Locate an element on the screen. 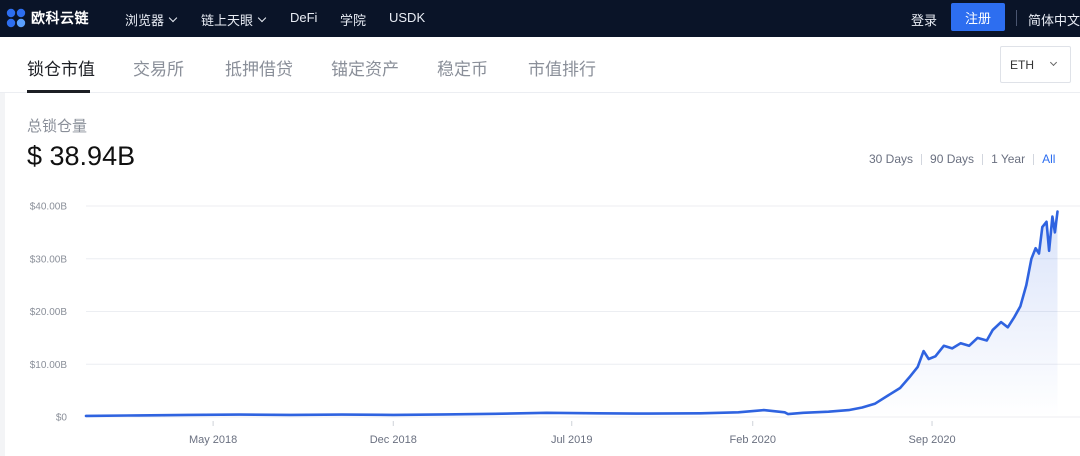 The width and height of the screenshot is (1080, 456). x-tick-label: May 2018 is located at coordinates (213, 440).